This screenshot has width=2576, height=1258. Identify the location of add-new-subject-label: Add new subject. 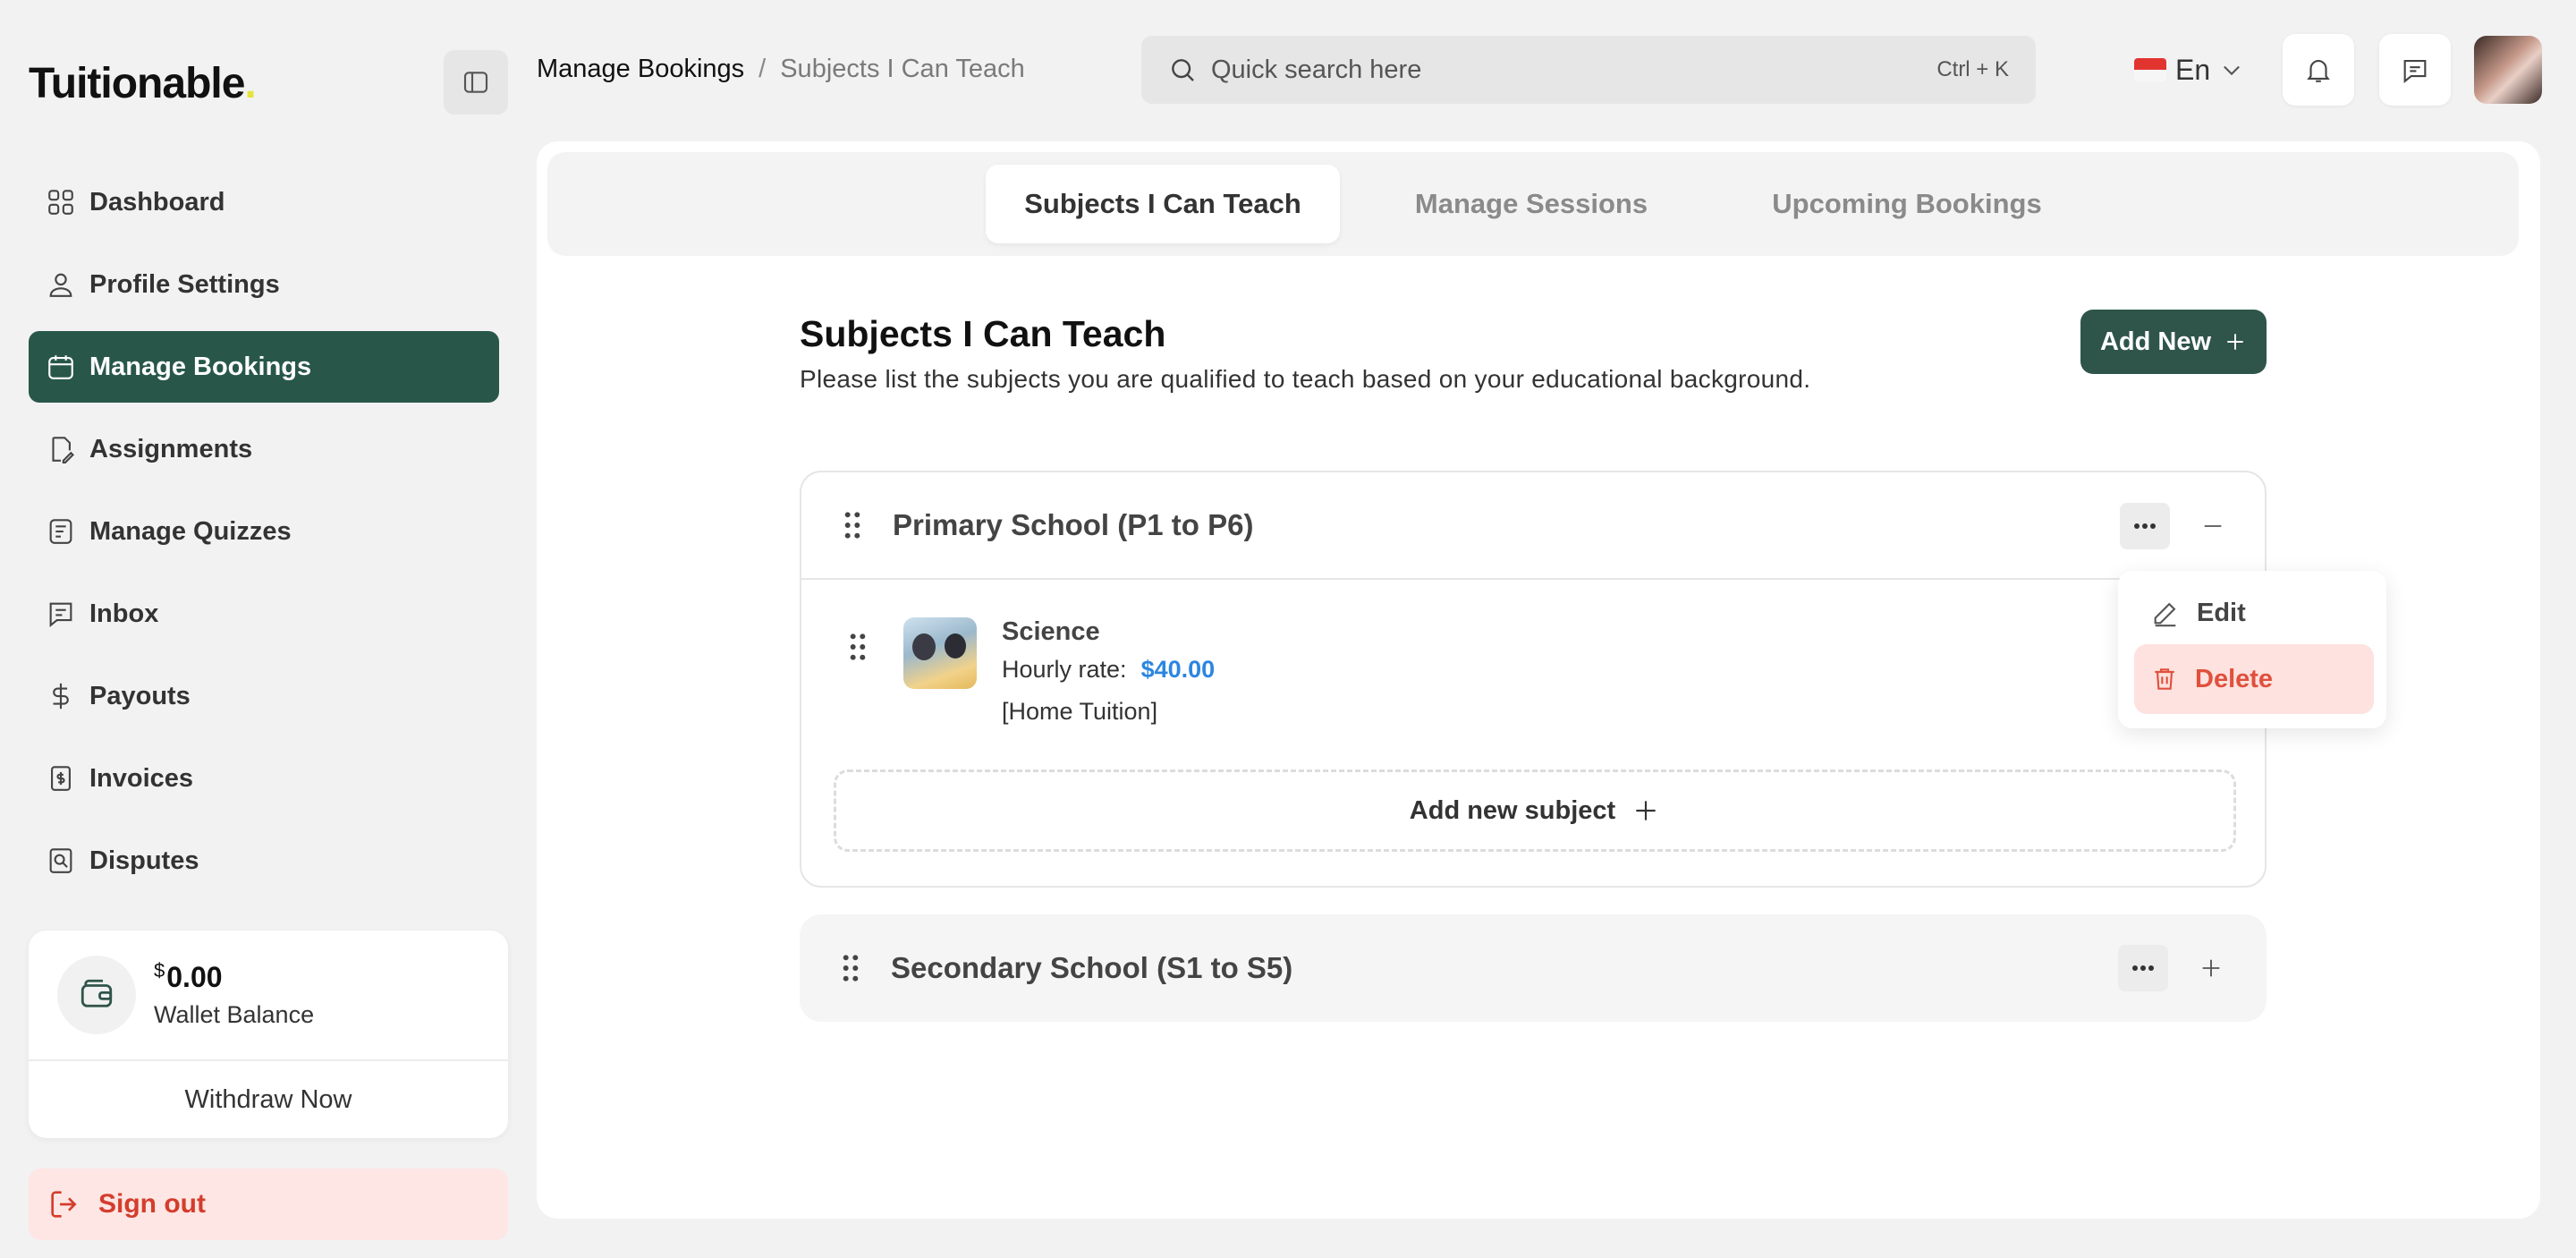
(1512, 810).